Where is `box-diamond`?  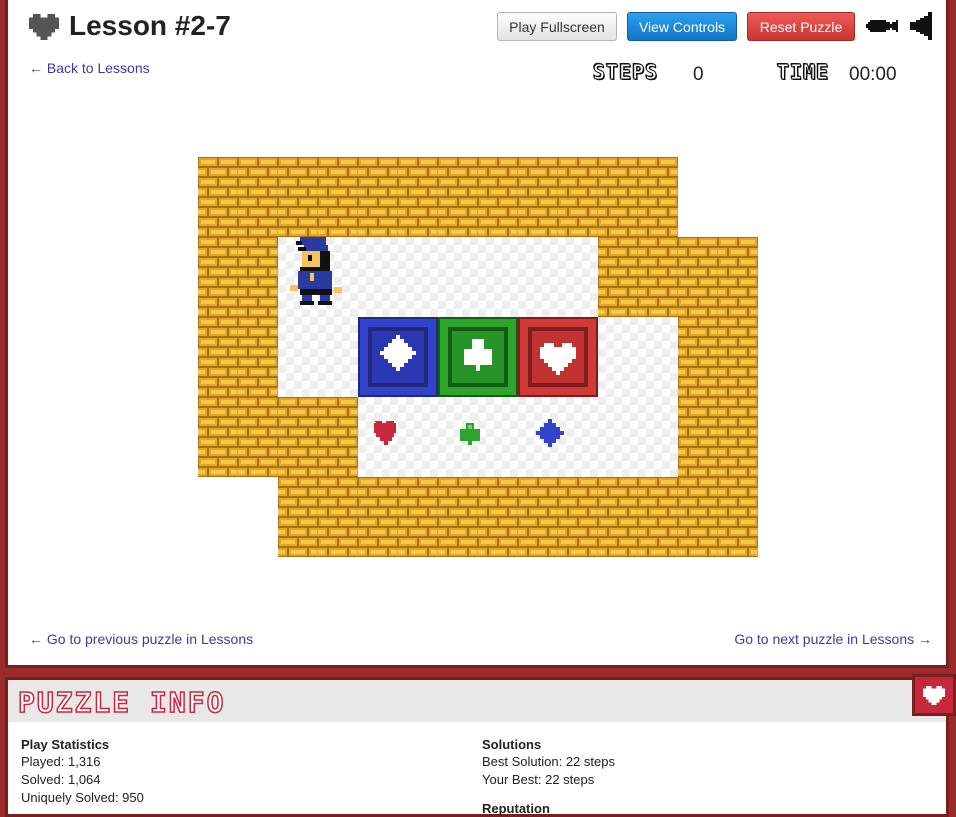
box-diamond is located at coordinates (398, 357).